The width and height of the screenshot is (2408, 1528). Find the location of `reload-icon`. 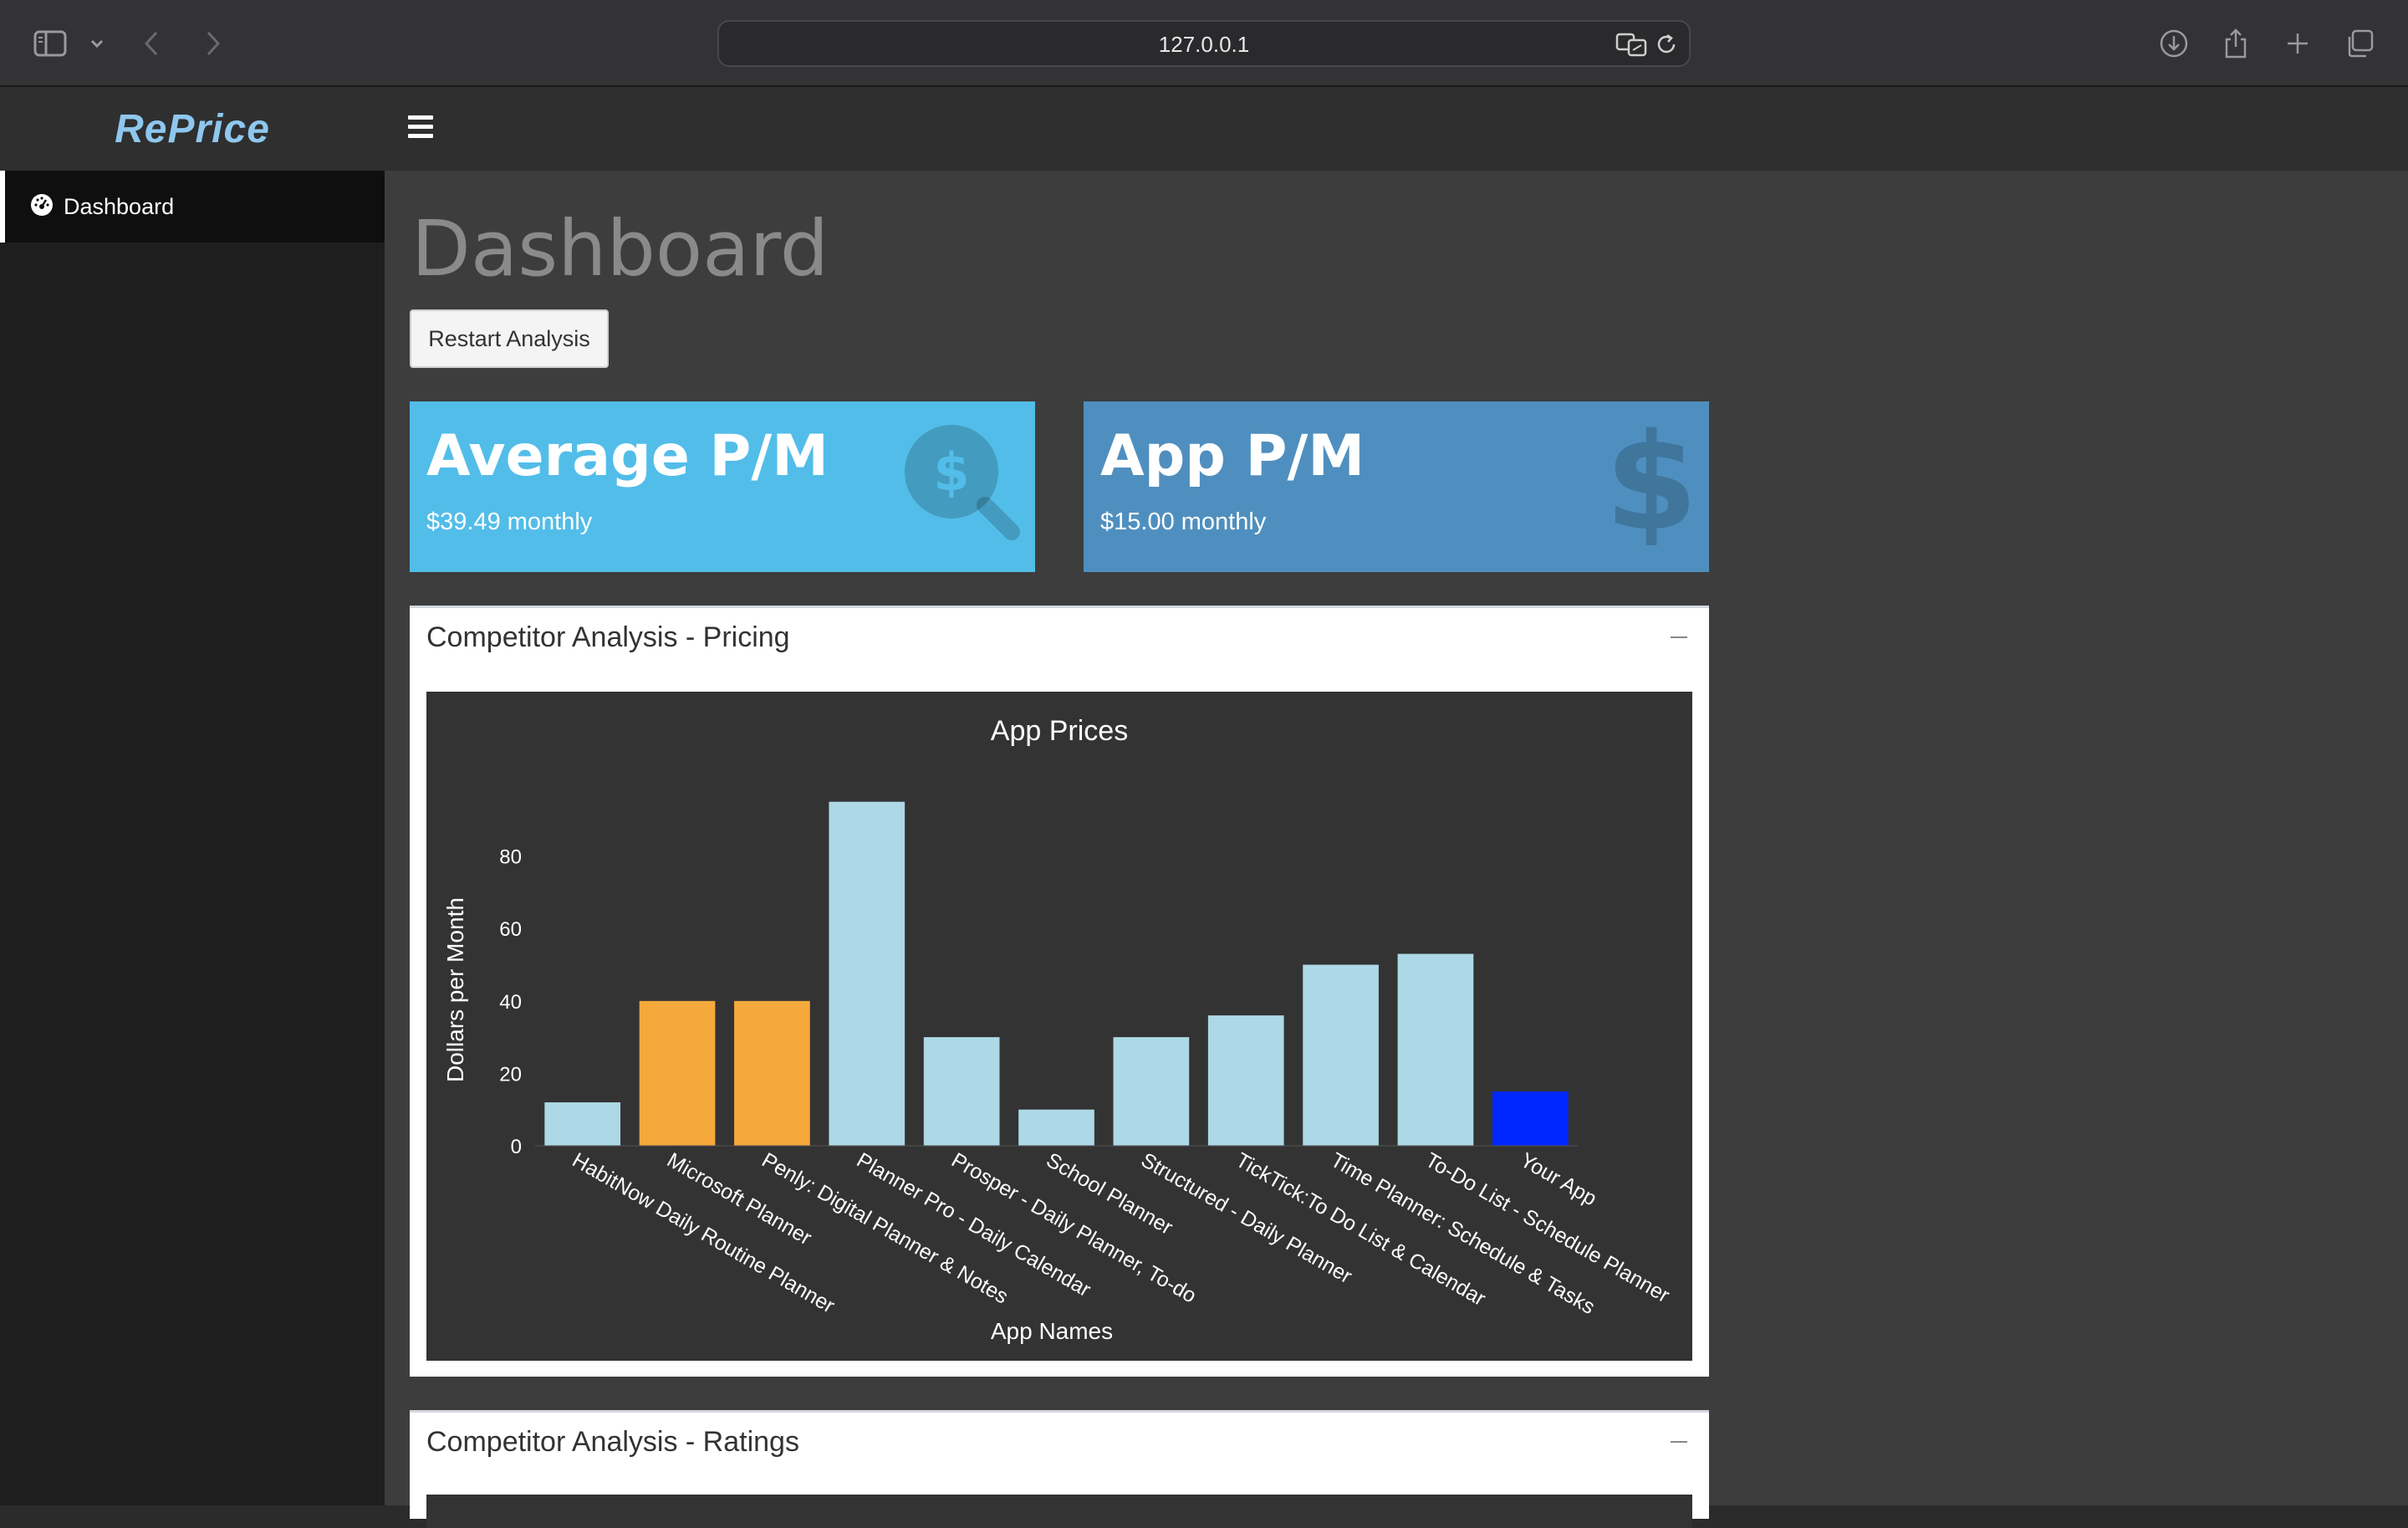

reload-icon is located at coordinates (1667, 46).